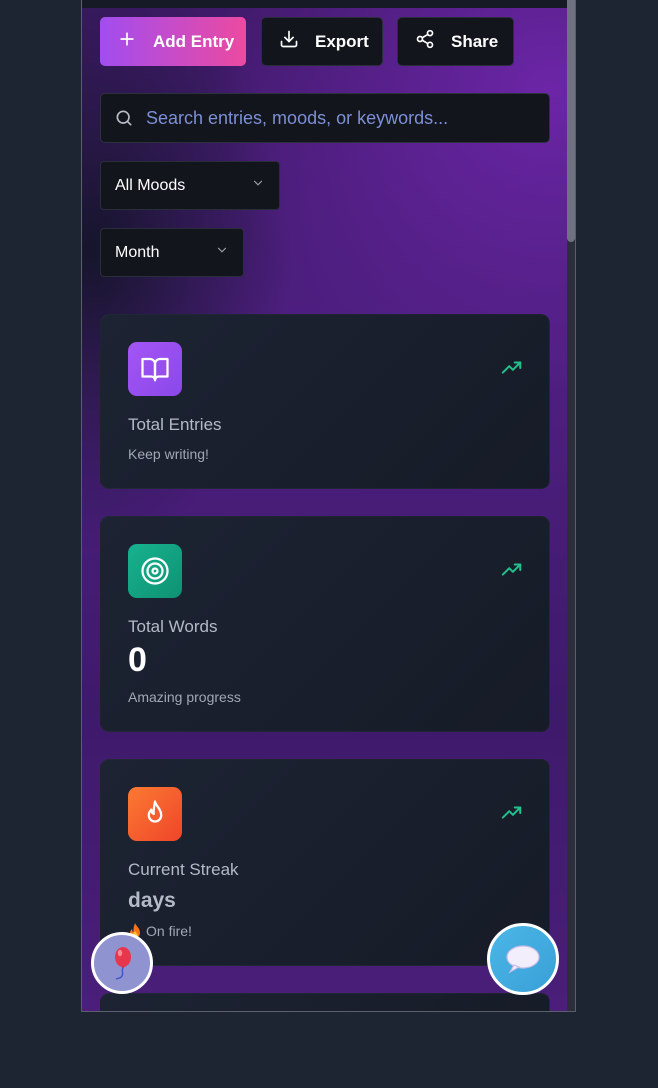 This screenshot has height=1088, width=658. I want to click on stat-card-partial, so click(325, 1002).